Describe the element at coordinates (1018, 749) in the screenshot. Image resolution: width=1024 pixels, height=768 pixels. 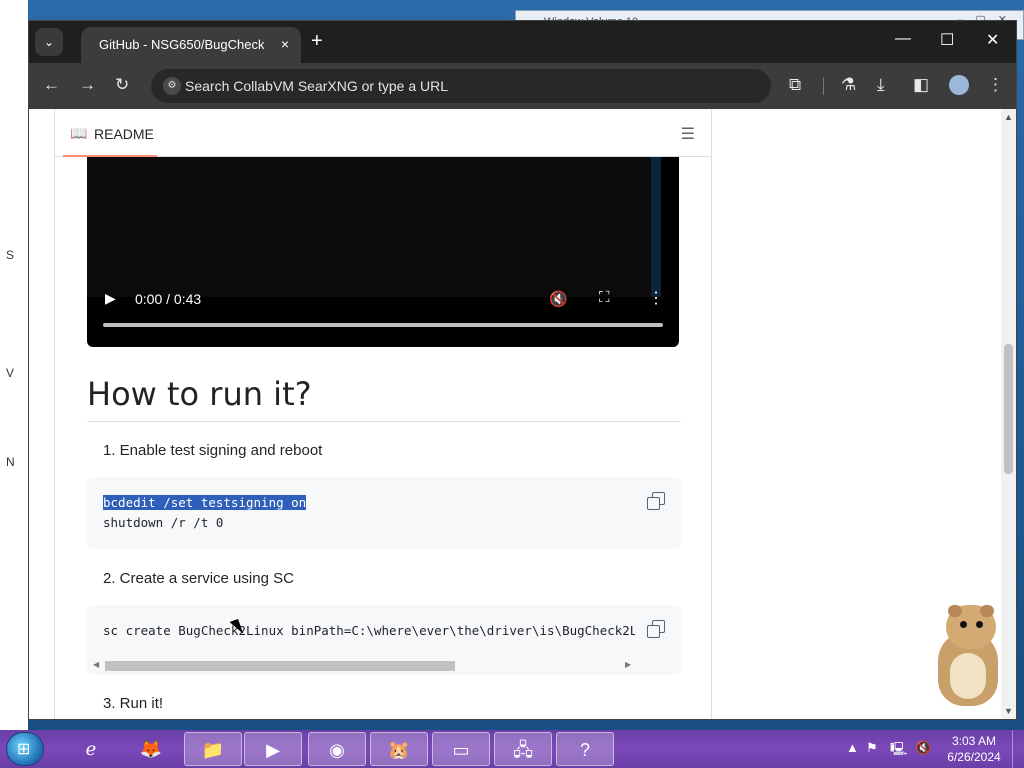
I see `show-desktop-button` at that location.